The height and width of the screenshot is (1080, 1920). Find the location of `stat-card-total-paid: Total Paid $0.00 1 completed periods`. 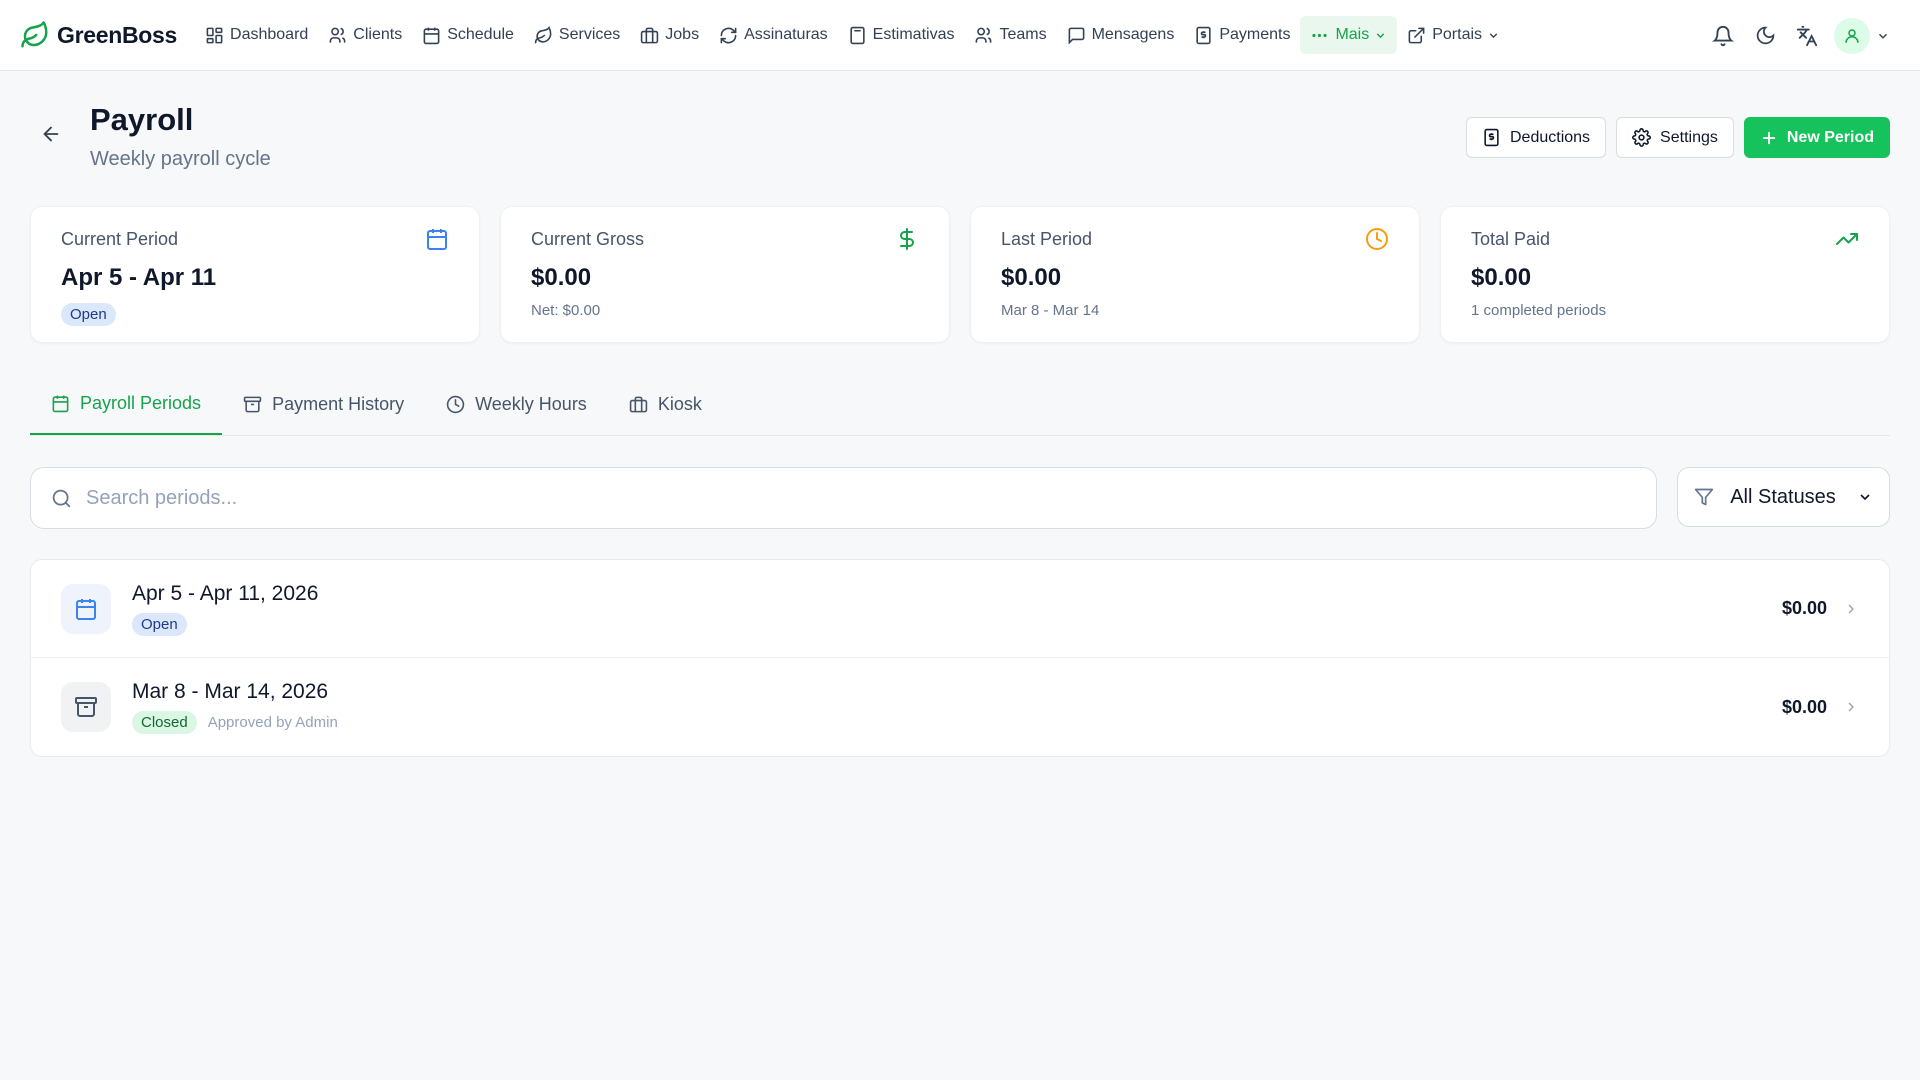

stat-card-total-paid: Total Paid $0.00 1 completed periods is located at coordinates (1665, 274).